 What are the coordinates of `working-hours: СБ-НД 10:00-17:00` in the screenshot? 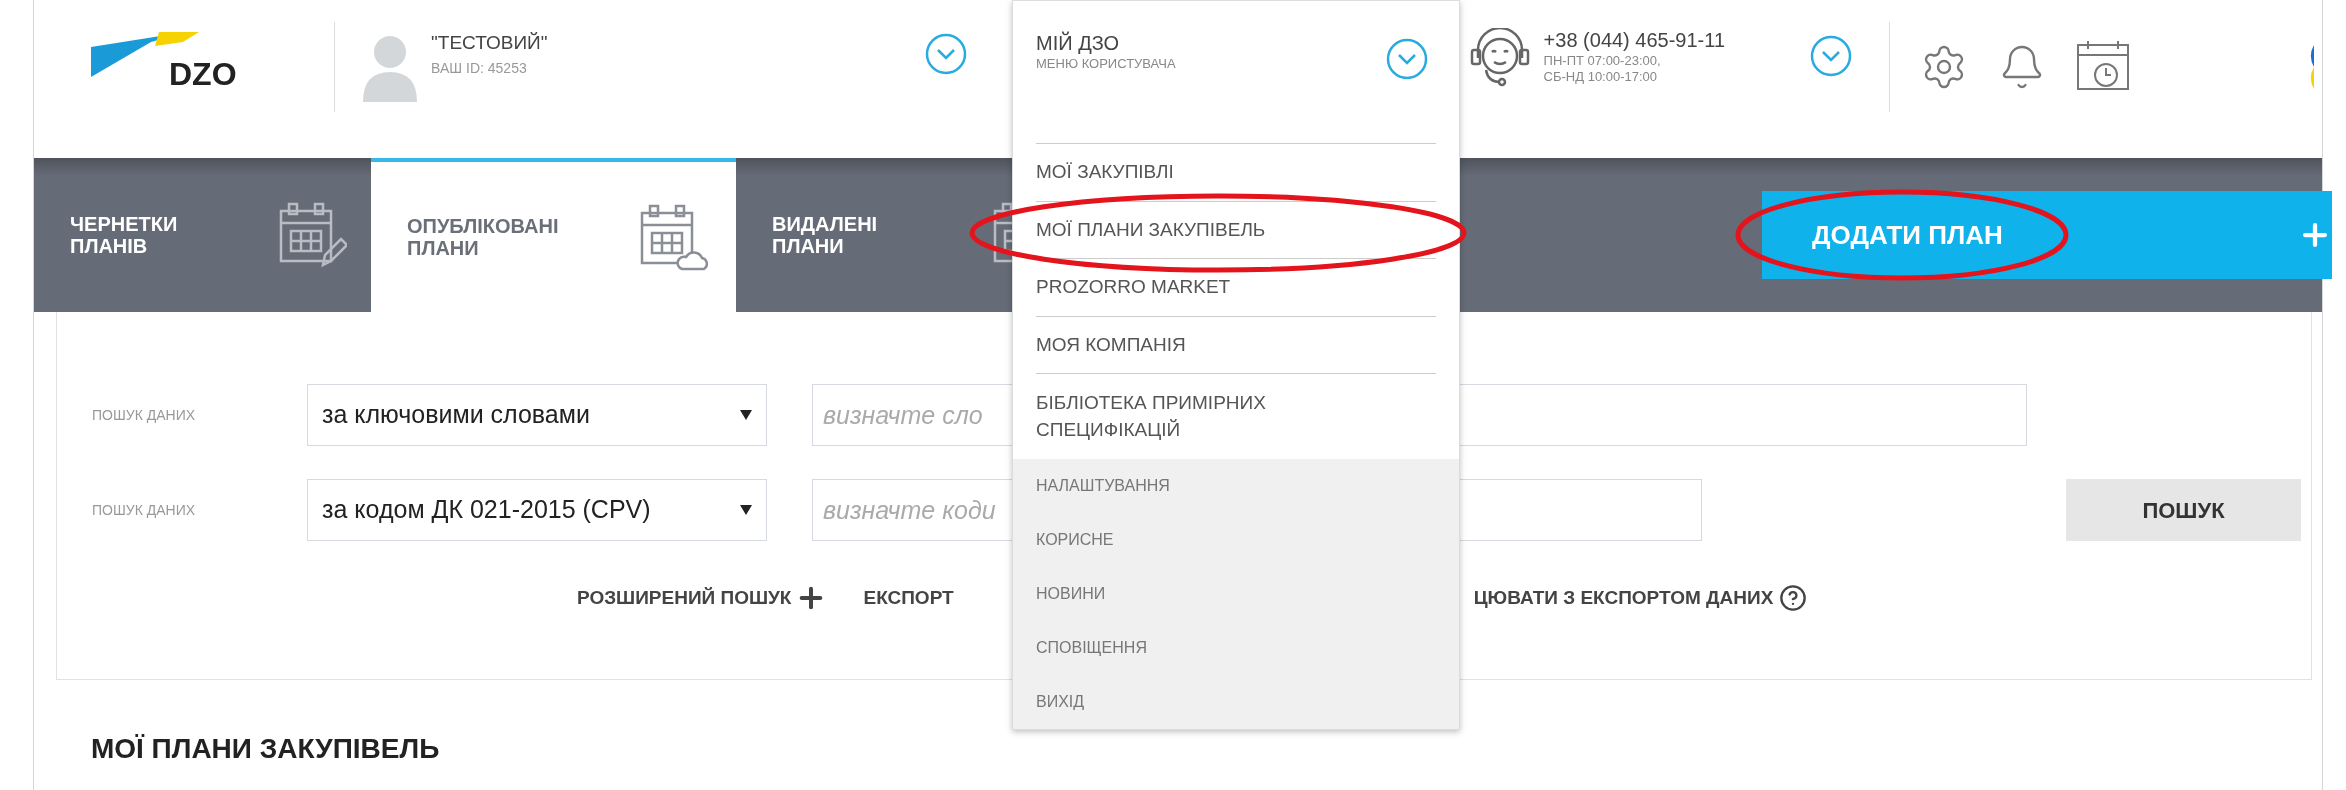 It's located at (1601, 77).